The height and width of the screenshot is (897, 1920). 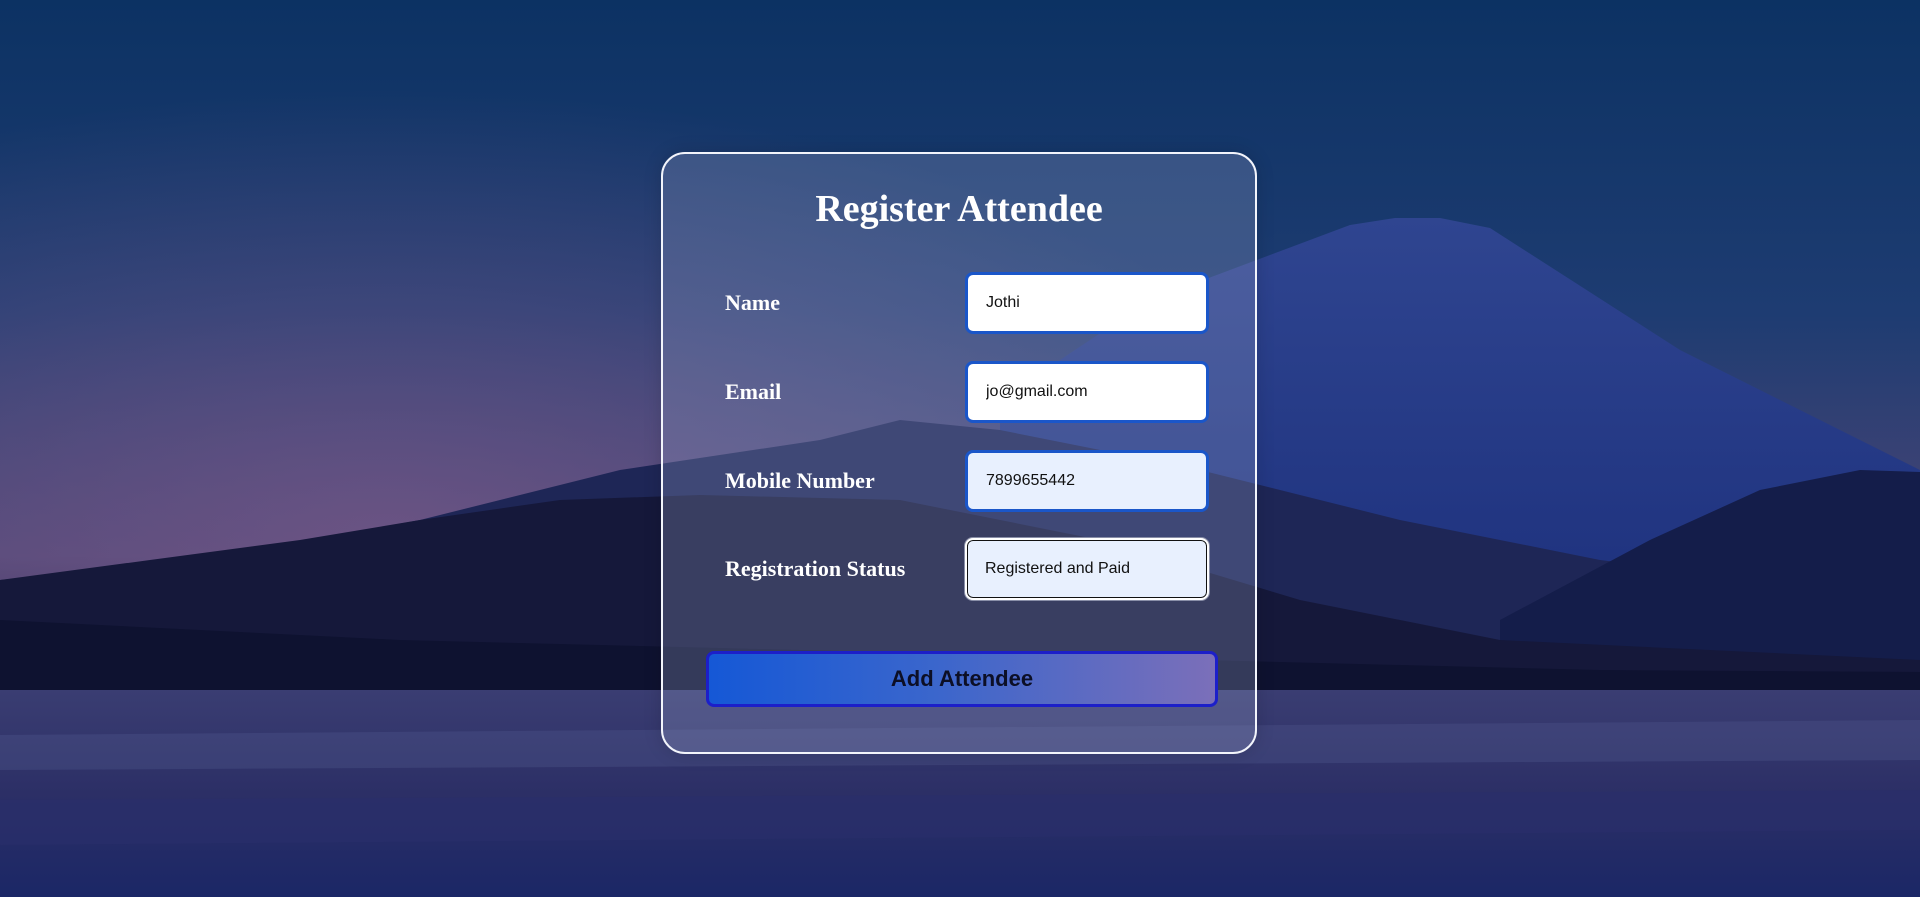 I want to click on registration-status-input, so click(x=1087, y=569).